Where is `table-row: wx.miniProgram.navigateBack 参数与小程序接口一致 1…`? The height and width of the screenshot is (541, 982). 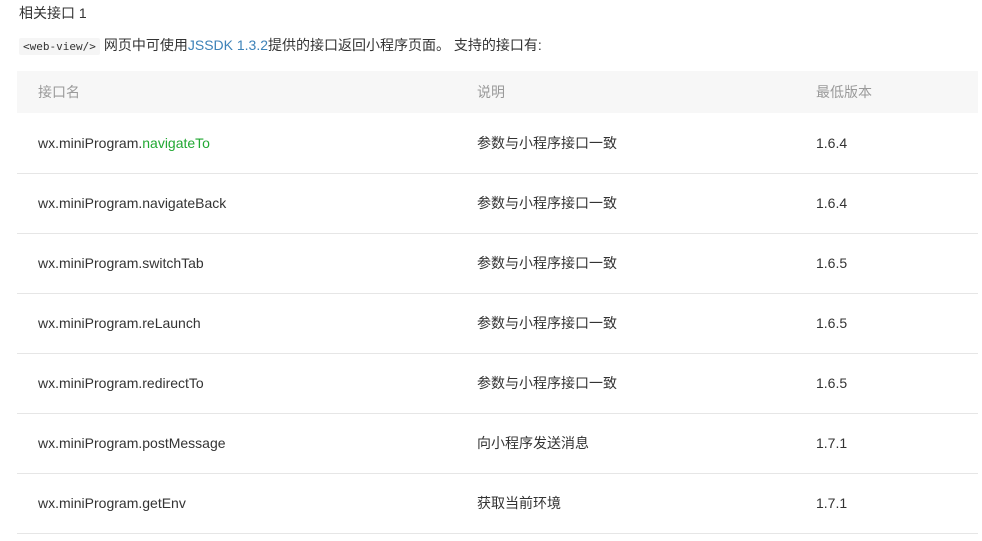
table-row: wx.miniProgram.navigateBack 参数与小程序接口一致 1… is located at coordinates (497, 203).